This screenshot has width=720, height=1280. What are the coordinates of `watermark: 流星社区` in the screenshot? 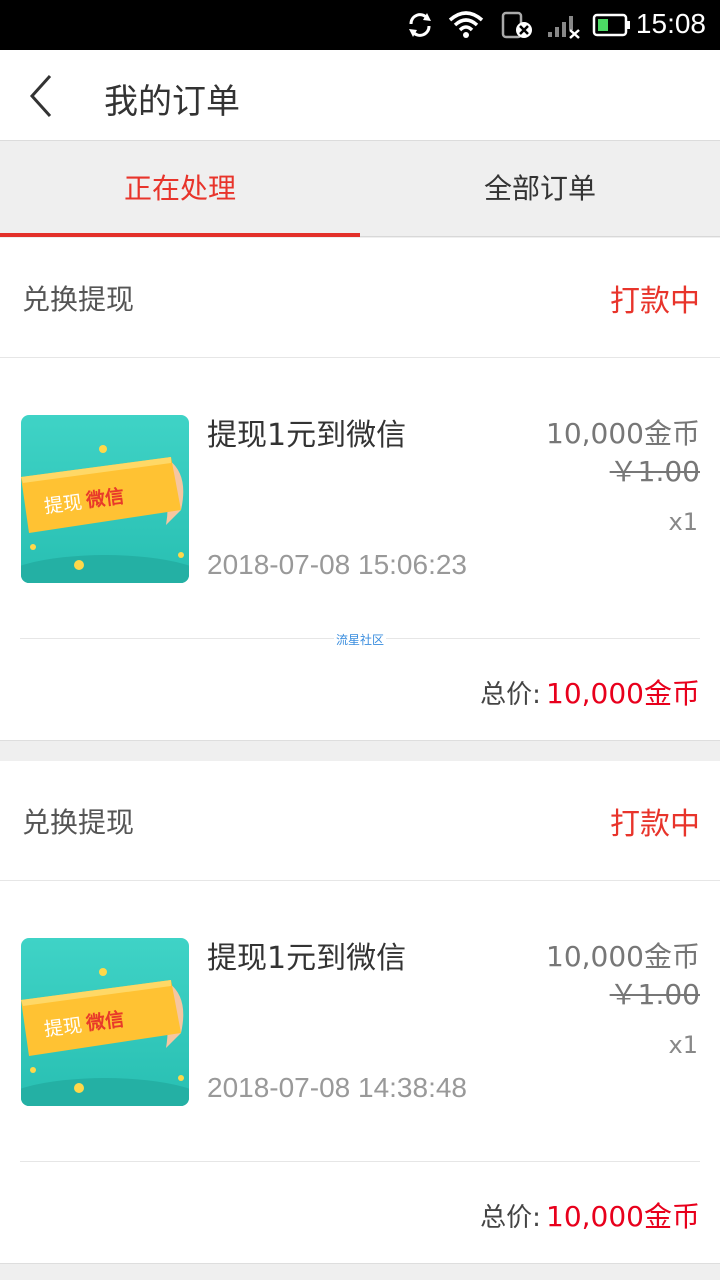 It's located at (360, 639).